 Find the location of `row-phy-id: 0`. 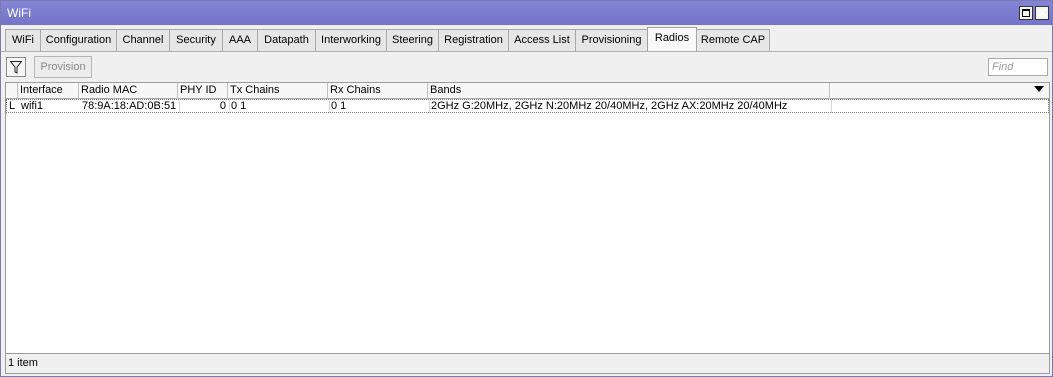

row-phy-id: 0 is located at coordinates (222, 106).